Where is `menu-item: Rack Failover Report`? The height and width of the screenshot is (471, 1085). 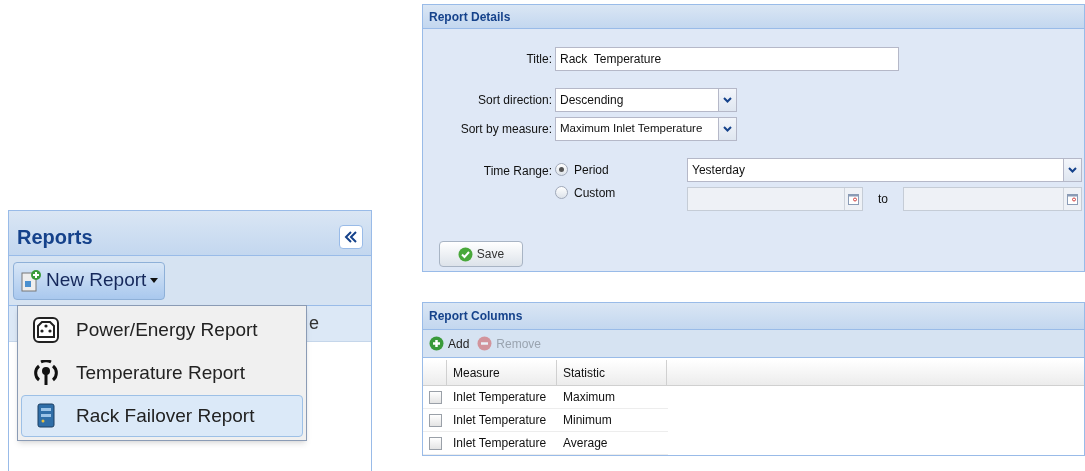 menu-item: Rack Failover Report is located at coordinates (162, 416).